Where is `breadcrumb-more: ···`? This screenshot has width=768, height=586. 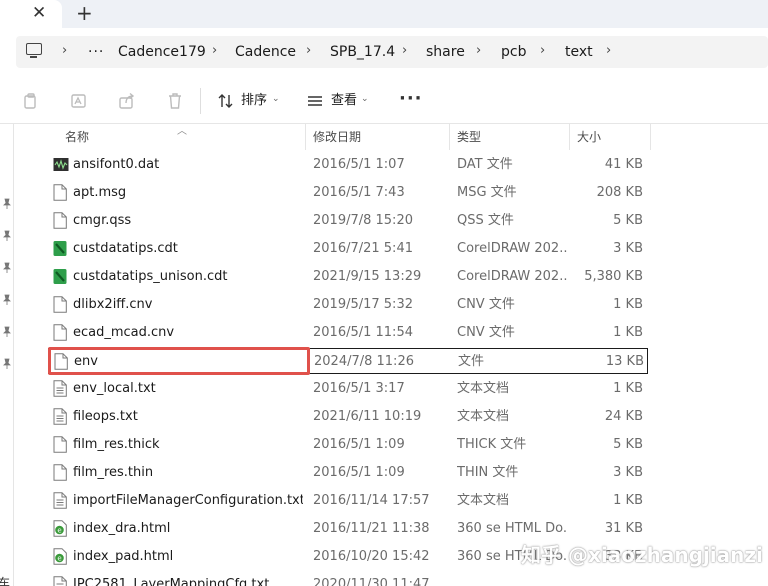
breadcrumb-more: ··· is located at coordinates (96, 52).